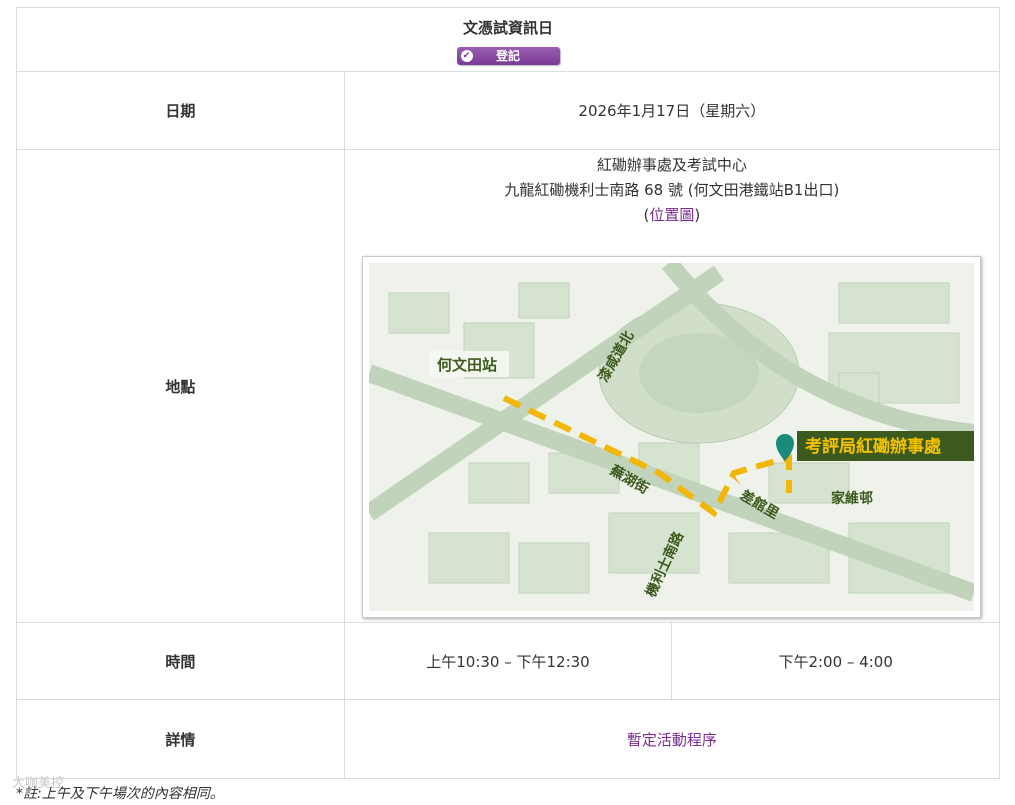 Image resolution: width=1015 pixels, height=805 pixels. Describe the element at coordinates (467, 365) in the screenshot. I see `station-label: 何文田站` at that location.